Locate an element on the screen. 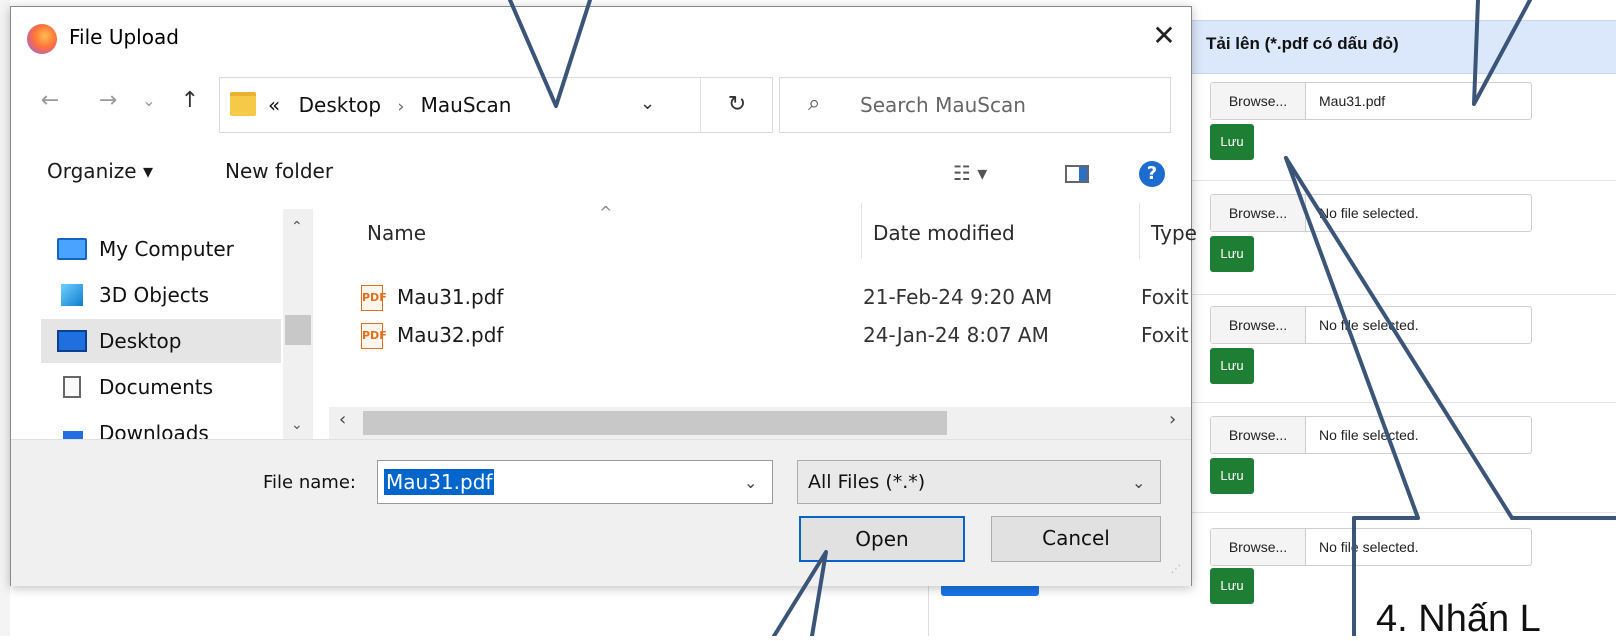 Image resolution: width=1616 pixels, height=641 pixels. cancel-button: Cancel is located at coordinates (1076, 539).